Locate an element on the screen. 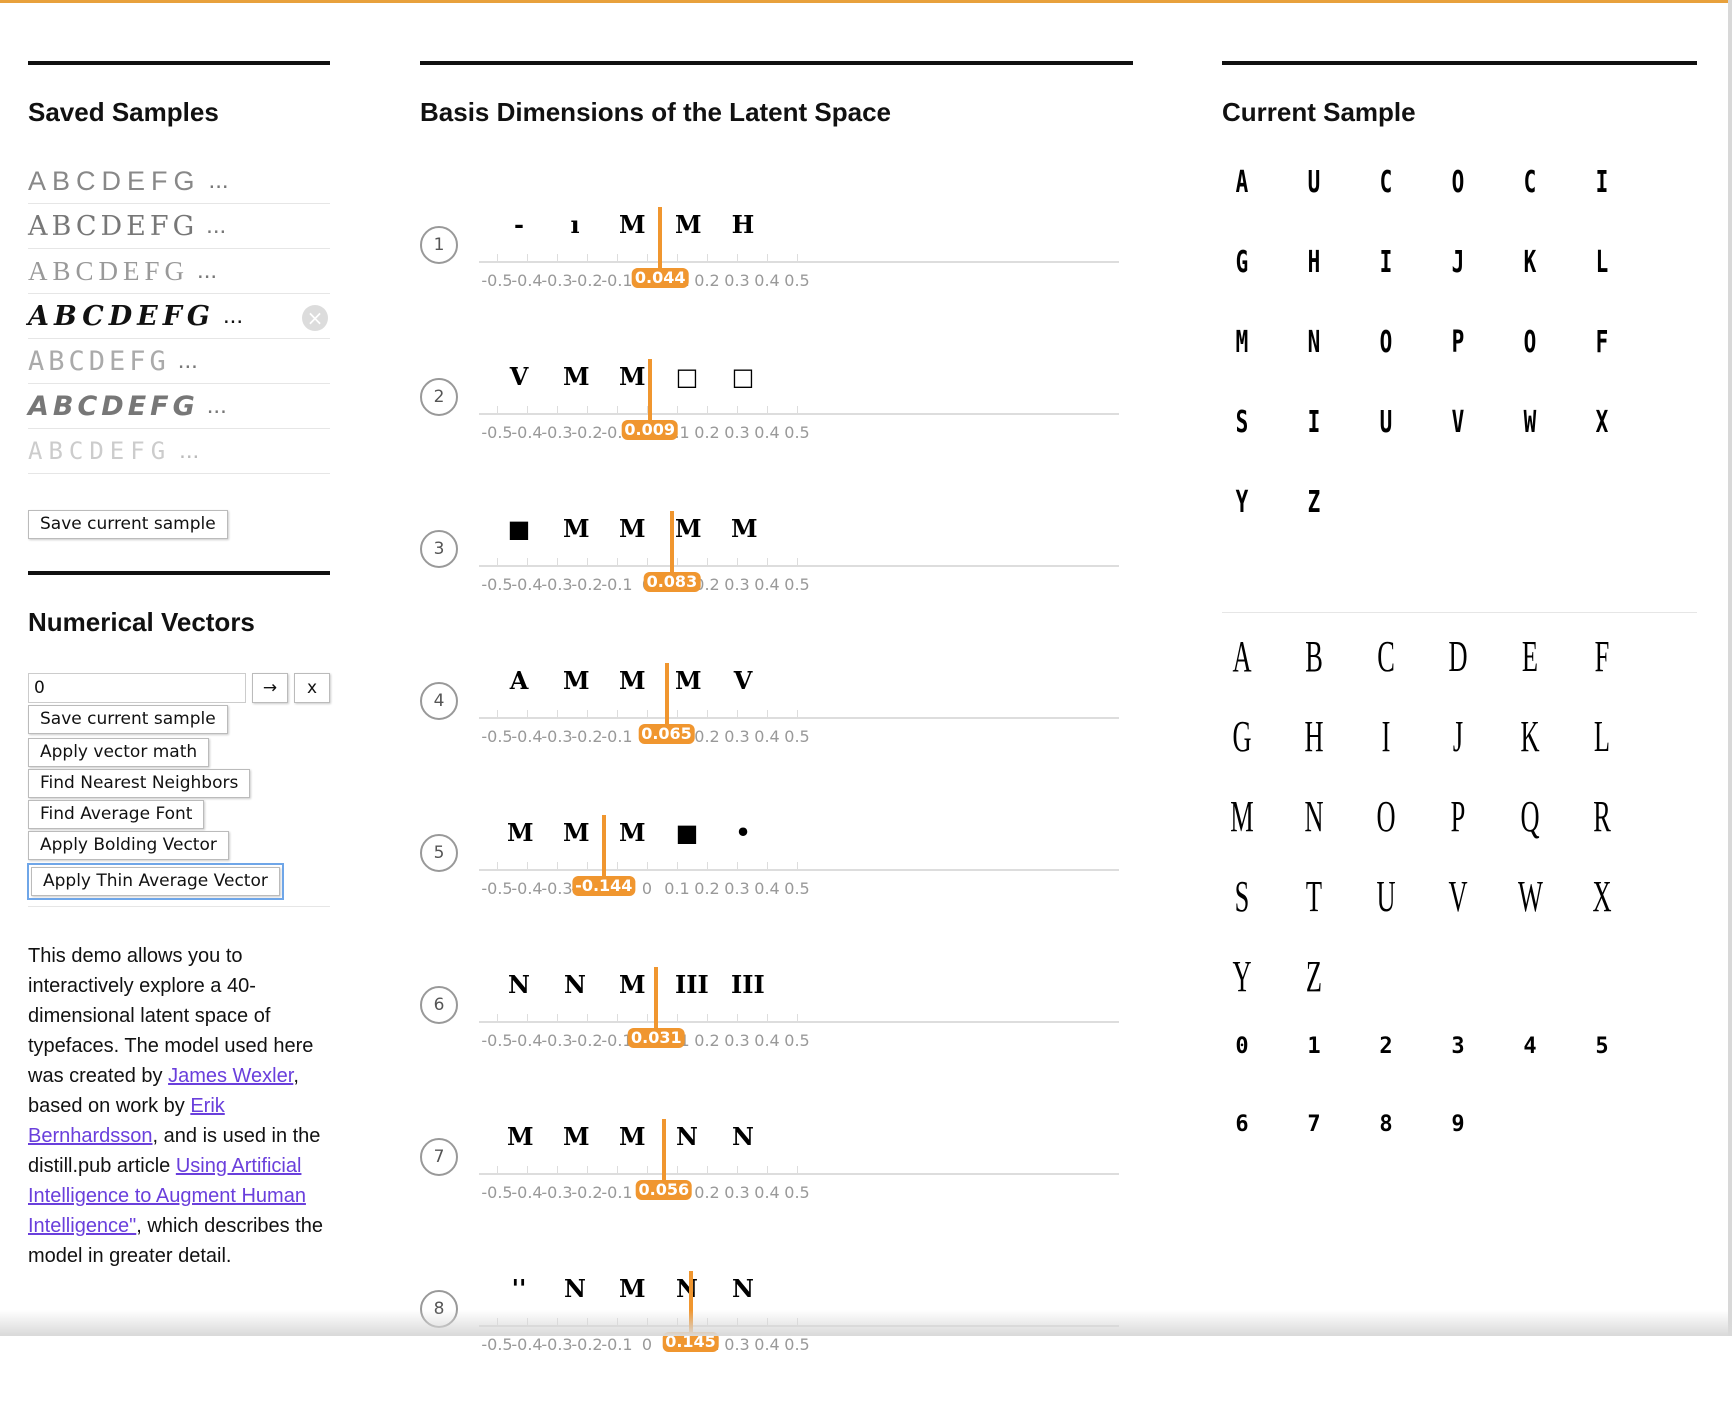 This screenshot has height=1401, width=1732. glyph-preview: '' is located at coordinates (519, 1289).